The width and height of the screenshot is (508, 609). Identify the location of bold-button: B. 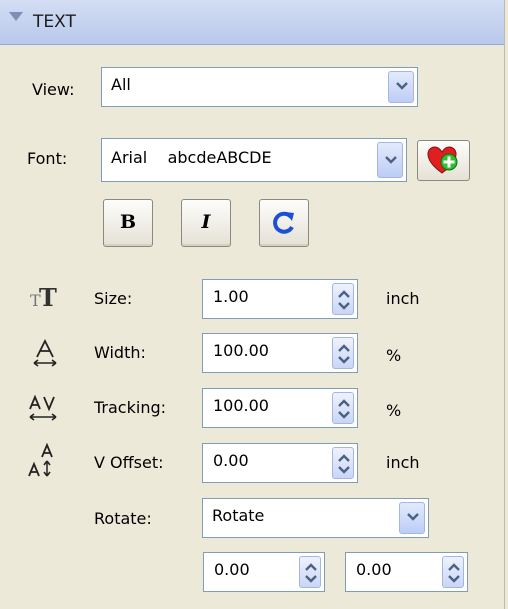
(128, 223).